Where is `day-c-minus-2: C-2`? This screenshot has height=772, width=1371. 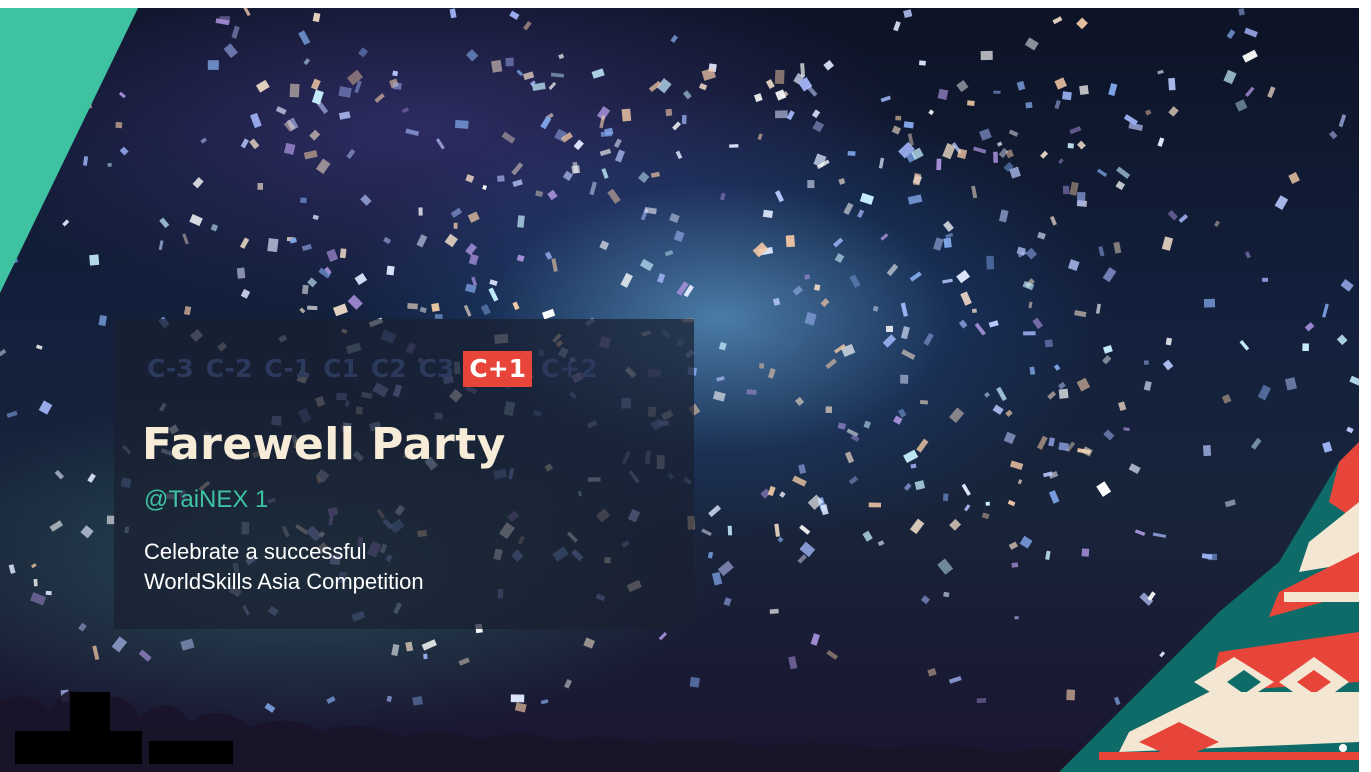 day-c-minus-2: C-2 is located at coordinates (229, 368).